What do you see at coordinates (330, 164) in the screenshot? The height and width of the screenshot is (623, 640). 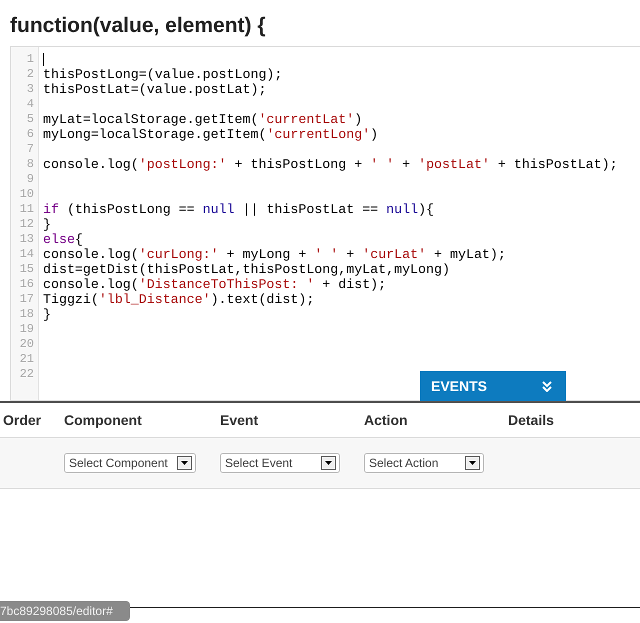 I see `code-line: console.log('postLong:' + thisPostLong + ' ' + 'postLat' + thisPostLat);` at bounding box center [330, 164].